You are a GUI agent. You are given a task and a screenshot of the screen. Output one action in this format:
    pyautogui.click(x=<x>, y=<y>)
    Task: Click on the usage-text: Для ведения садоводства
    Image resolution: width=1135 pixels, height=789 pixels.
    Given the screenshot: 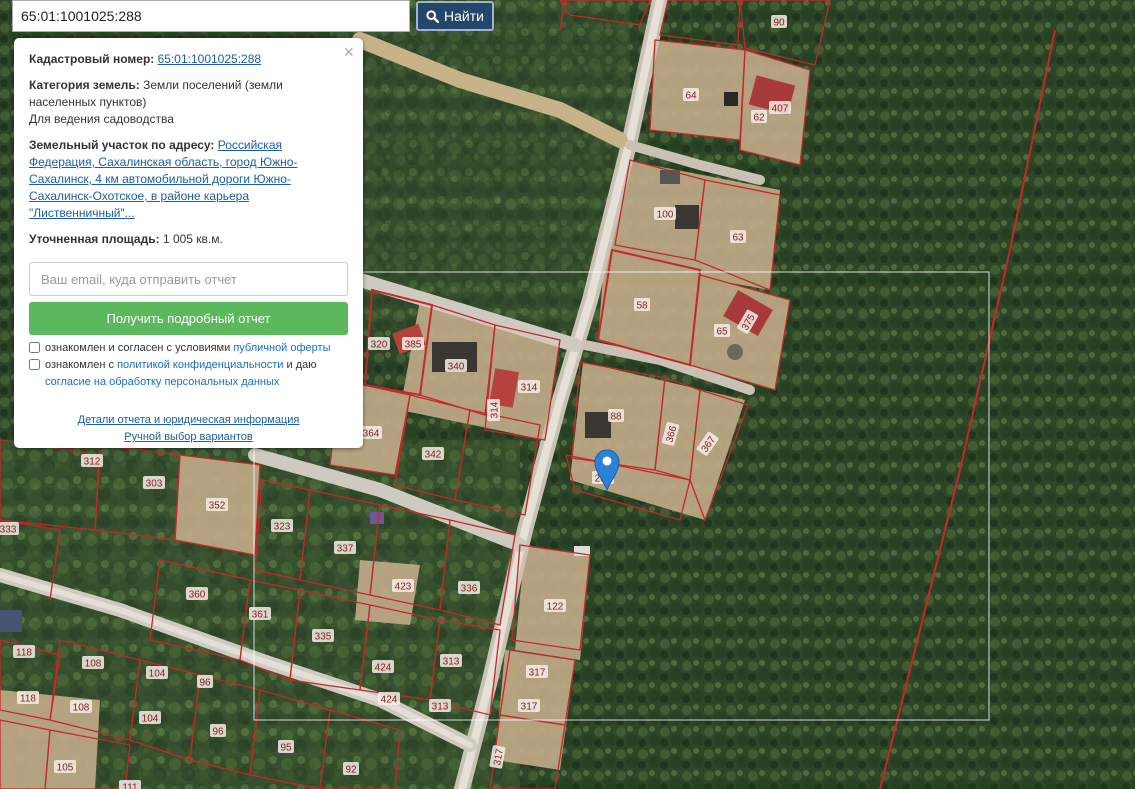 What is the action you would take?
    pyautogui.click(x=101, y=119)
    